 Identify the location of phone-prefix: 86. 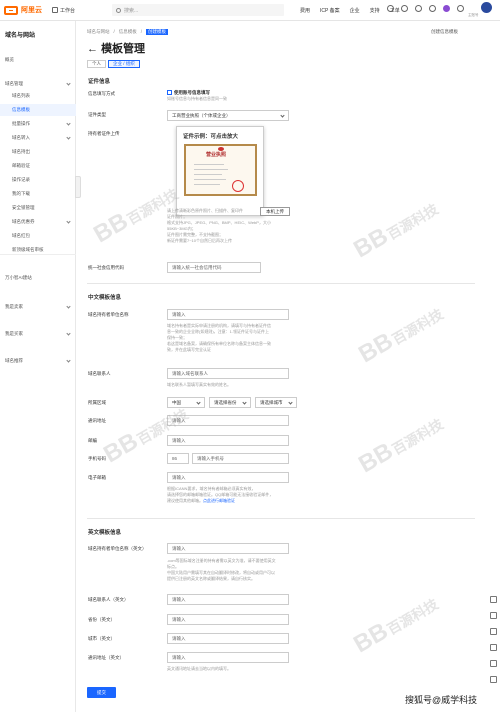
(178, 458).